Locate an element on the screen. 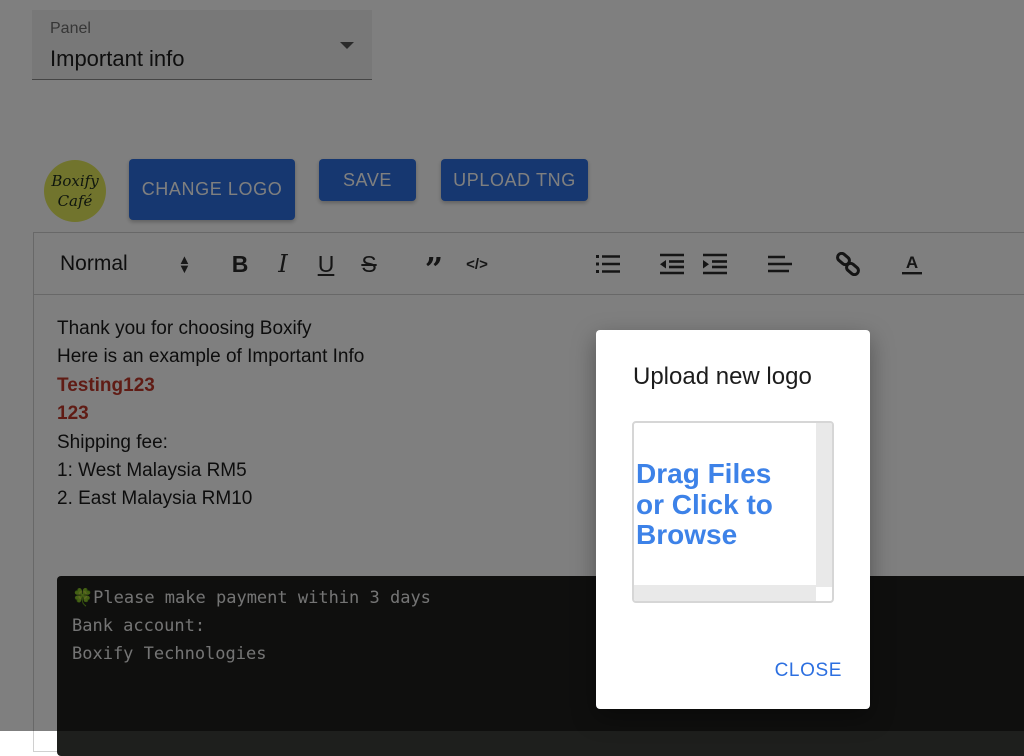 The width and height of the screenshot is (1024, 756). horizontal-scrollbar is located at coordinates (725, 593).